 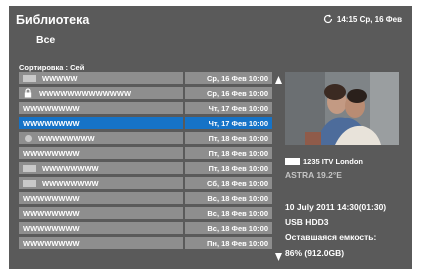 What do you see at coordinates (28, 93) in the screenshot?
I see `lock-icon` at bounding box center [28, 93].